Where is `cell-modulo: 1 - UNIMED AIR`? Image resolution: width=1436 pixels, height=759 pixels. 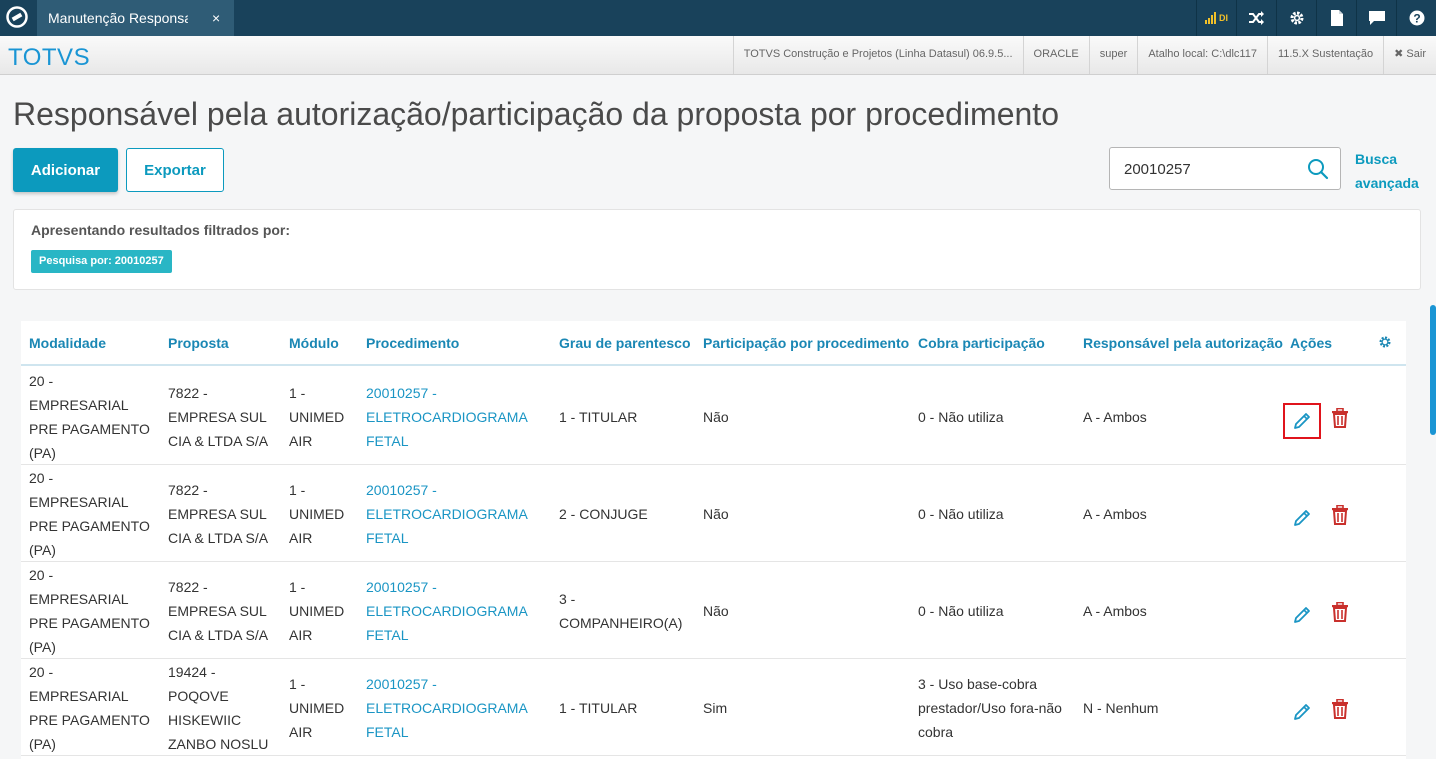 cell-modulo: 1 - UNIMED AIR is located at coordinates (324, 513).